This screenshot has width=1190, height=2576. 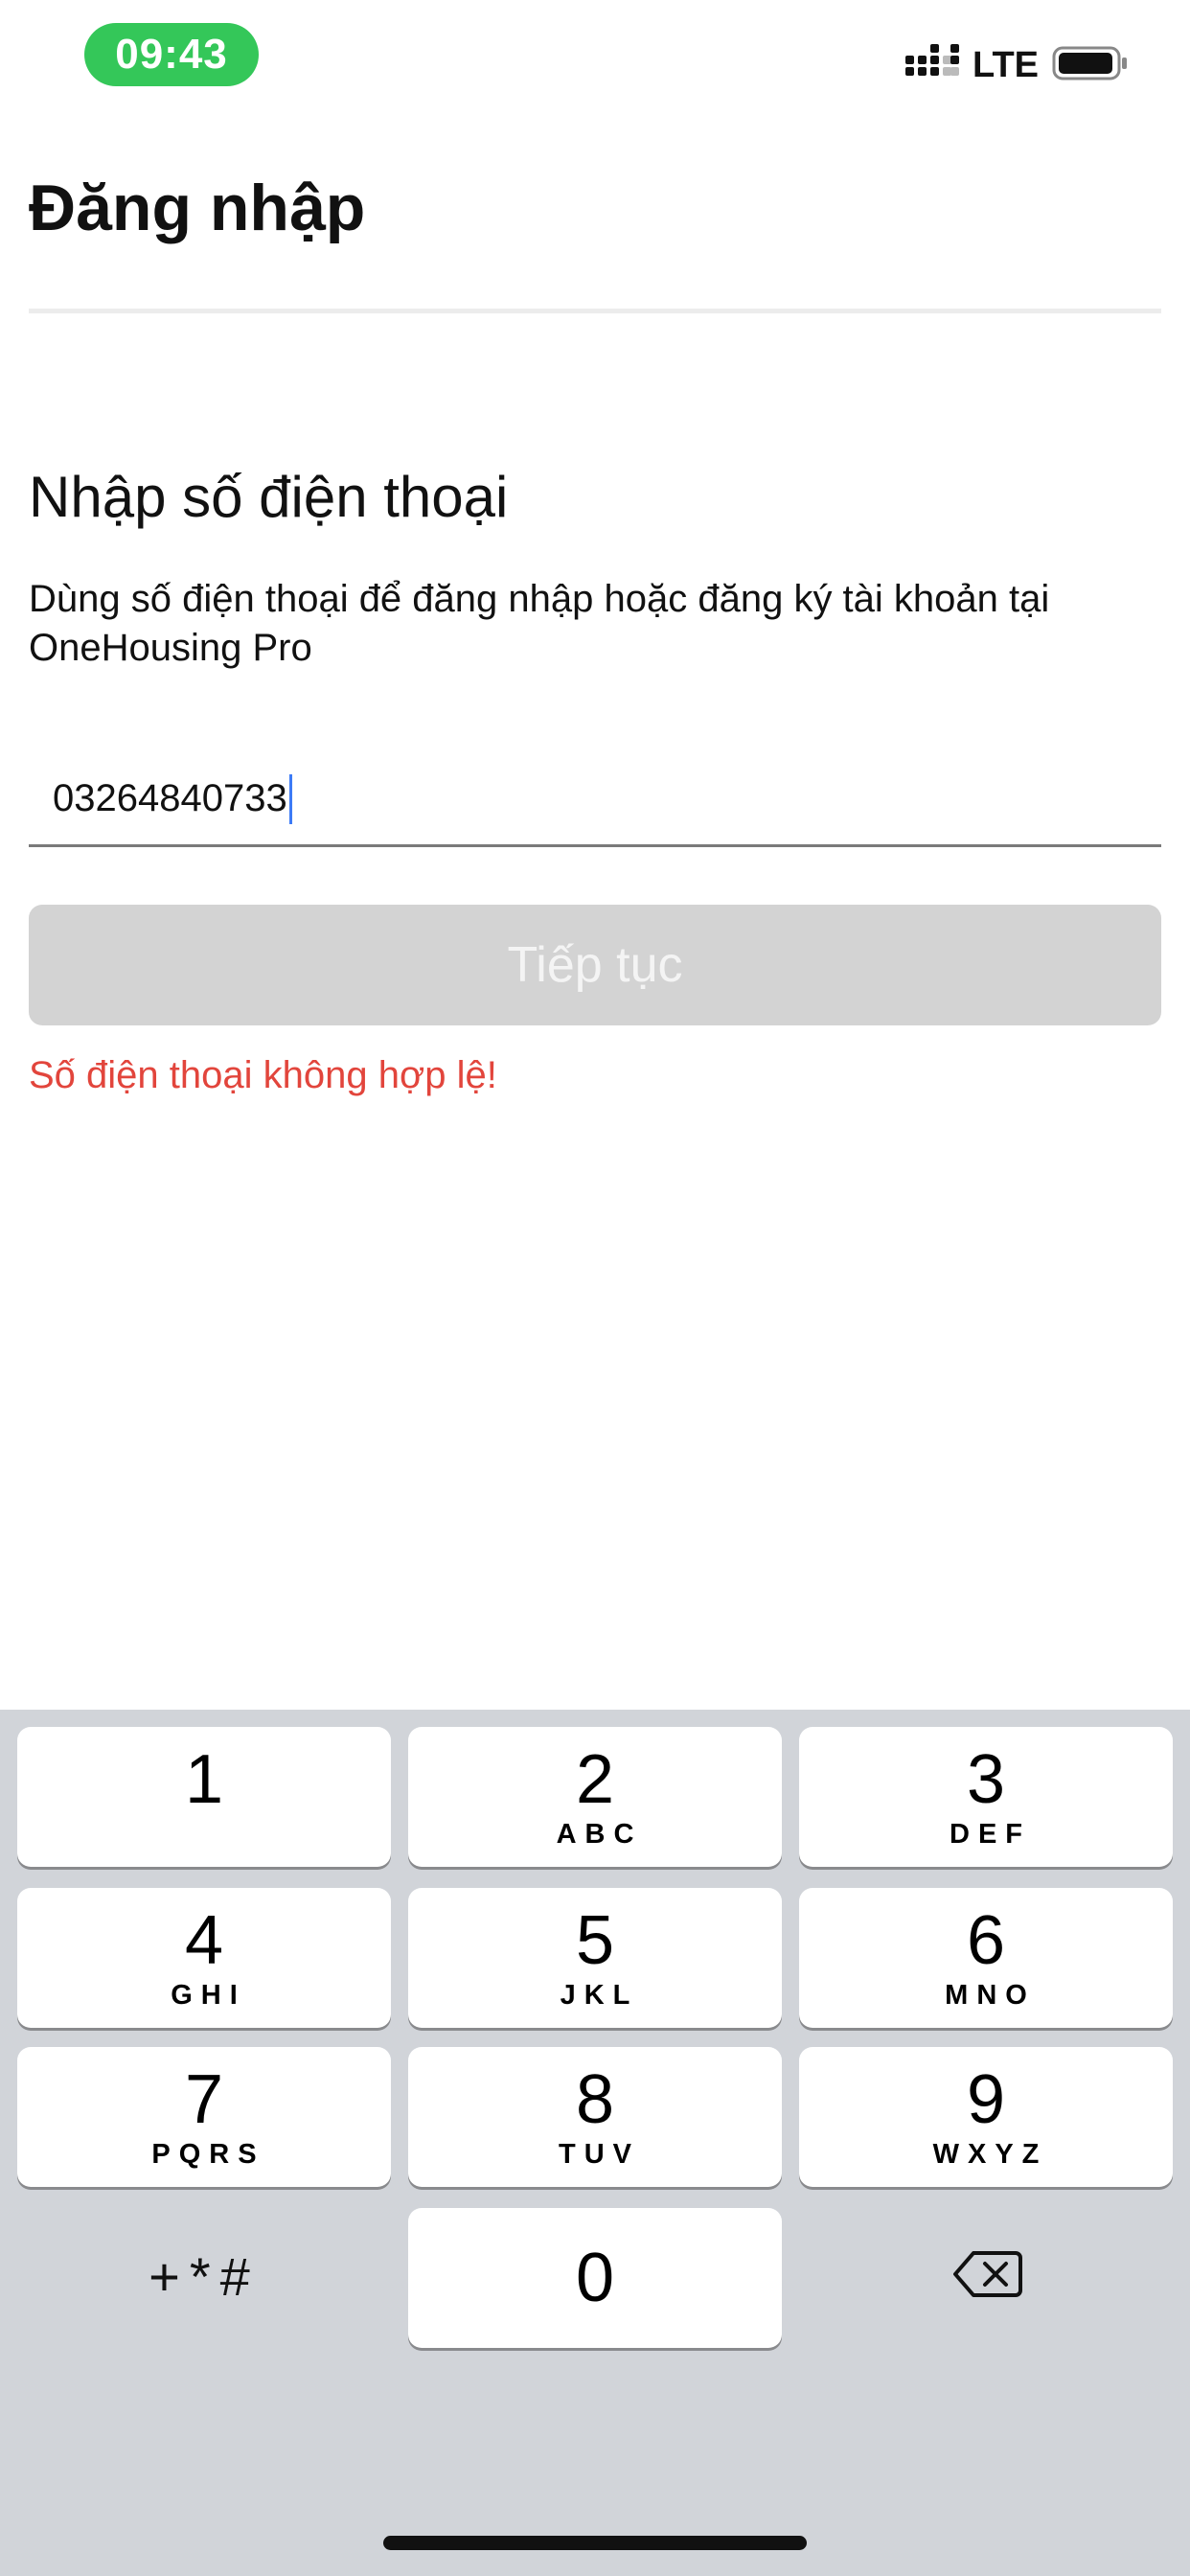 I want to click on key-digit: 7, so click(x=204, y=2099).